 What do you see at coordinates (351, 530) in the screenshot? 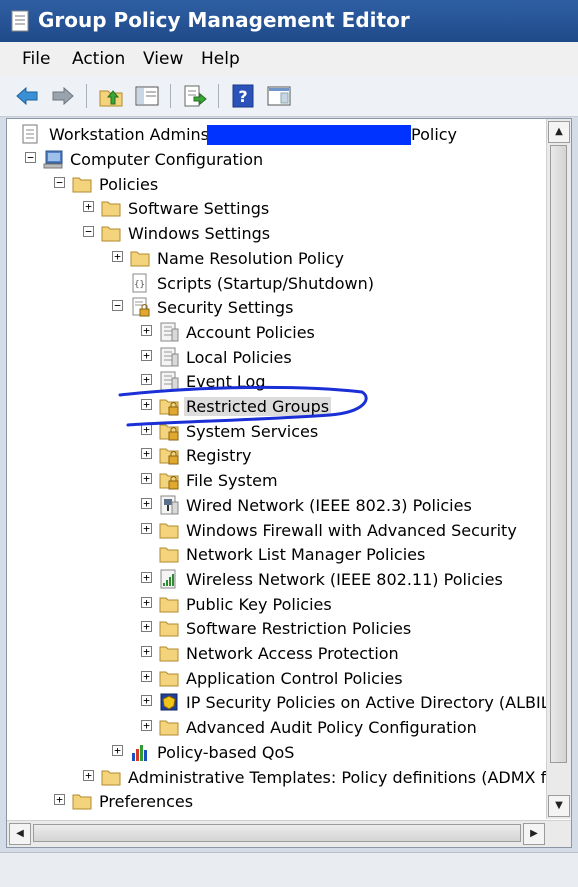
I see `tree-node-label: Windows Firewall with Advanced Security` at bounding box center [351, 530].